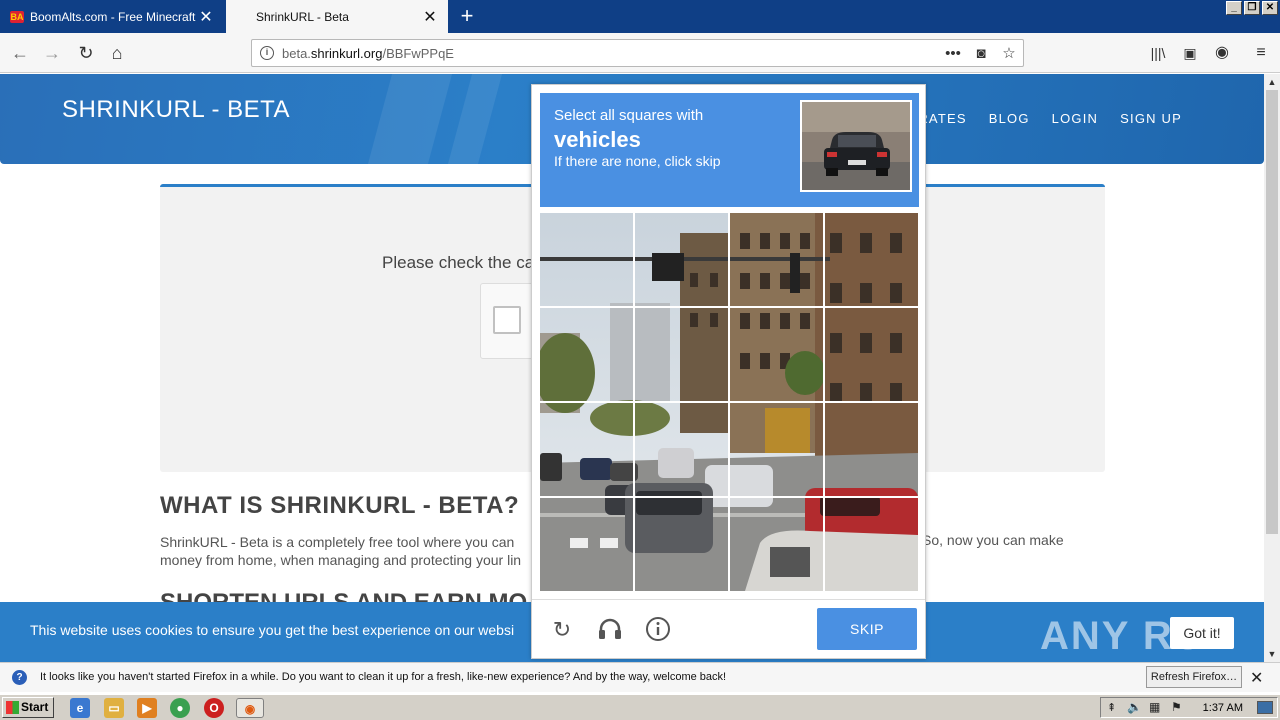 This screenshot has height=720, width=1280. What do you see at coordinates (1176, 707) in the screenshot?
I see `action-center-flag-icon: ⚑` at bounding box center [1176, 707].